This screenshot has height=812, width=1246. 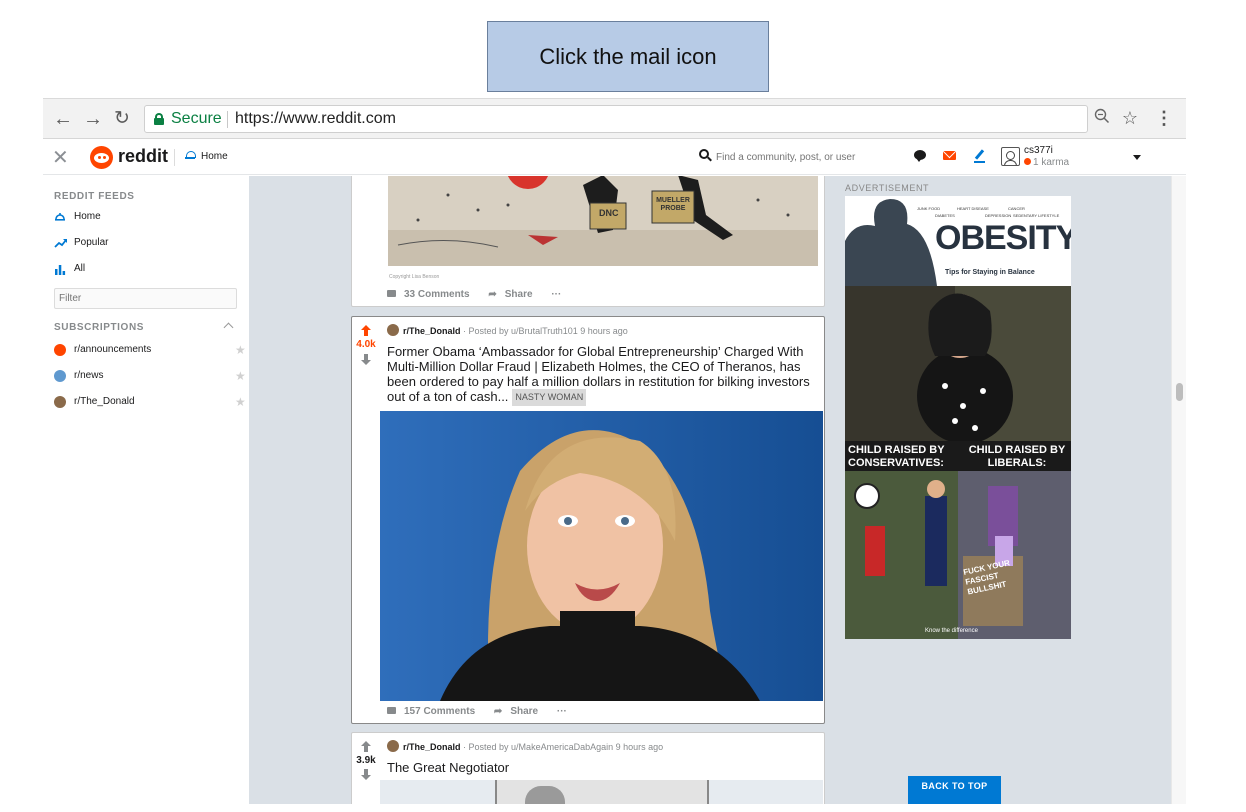 I want to click on bar-chart-icon, so click(x=60, y=269).